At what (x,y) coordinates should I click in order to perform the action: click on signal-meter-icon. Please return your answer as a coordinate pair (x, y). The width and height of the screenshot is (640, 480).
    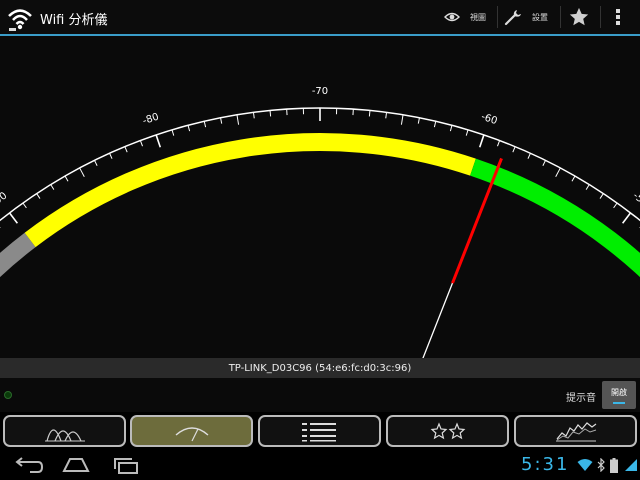
    Looking at the image, I should click on (191, 434).